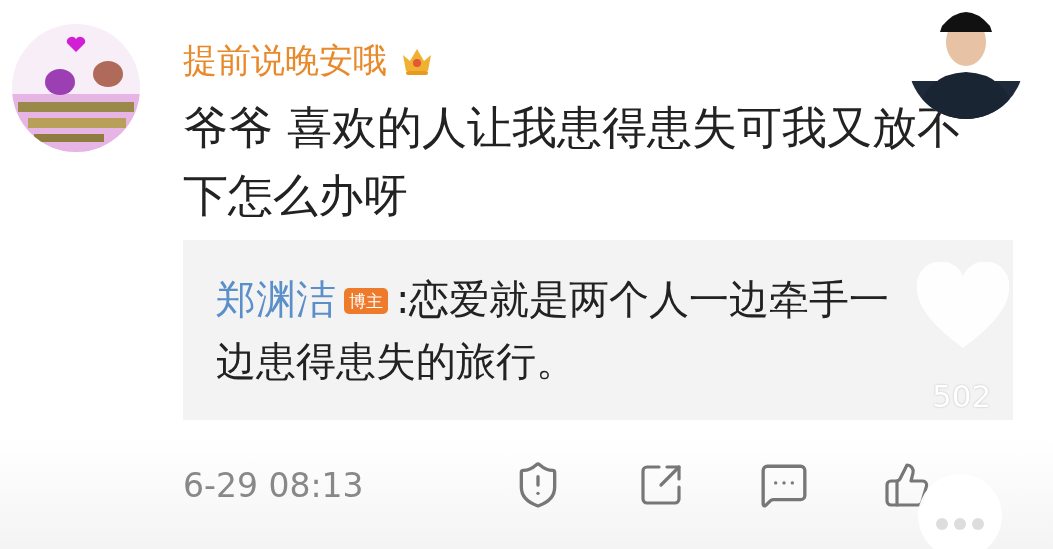 This screenshot has height=549, width=1053. What do you see at coordinates (285, 60) in the screenshot?
I see `username: 提前说晚安哦` at bounding box center [285, 60].